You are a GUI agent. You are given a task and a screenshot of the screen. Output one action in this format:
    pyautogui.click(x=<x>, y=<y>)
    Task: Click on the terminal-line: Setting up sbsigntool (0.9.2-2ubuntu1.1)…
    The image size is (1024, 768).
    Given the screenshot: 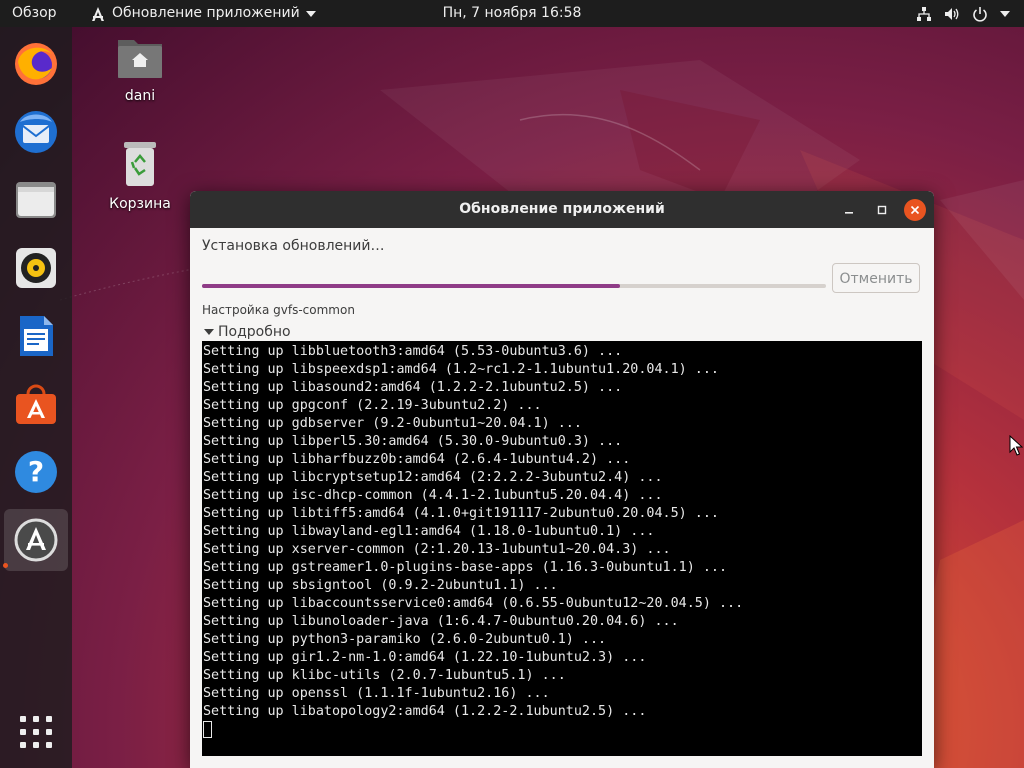 What is the action you would take?
    pyautogui.click(x=380, y=585)
    